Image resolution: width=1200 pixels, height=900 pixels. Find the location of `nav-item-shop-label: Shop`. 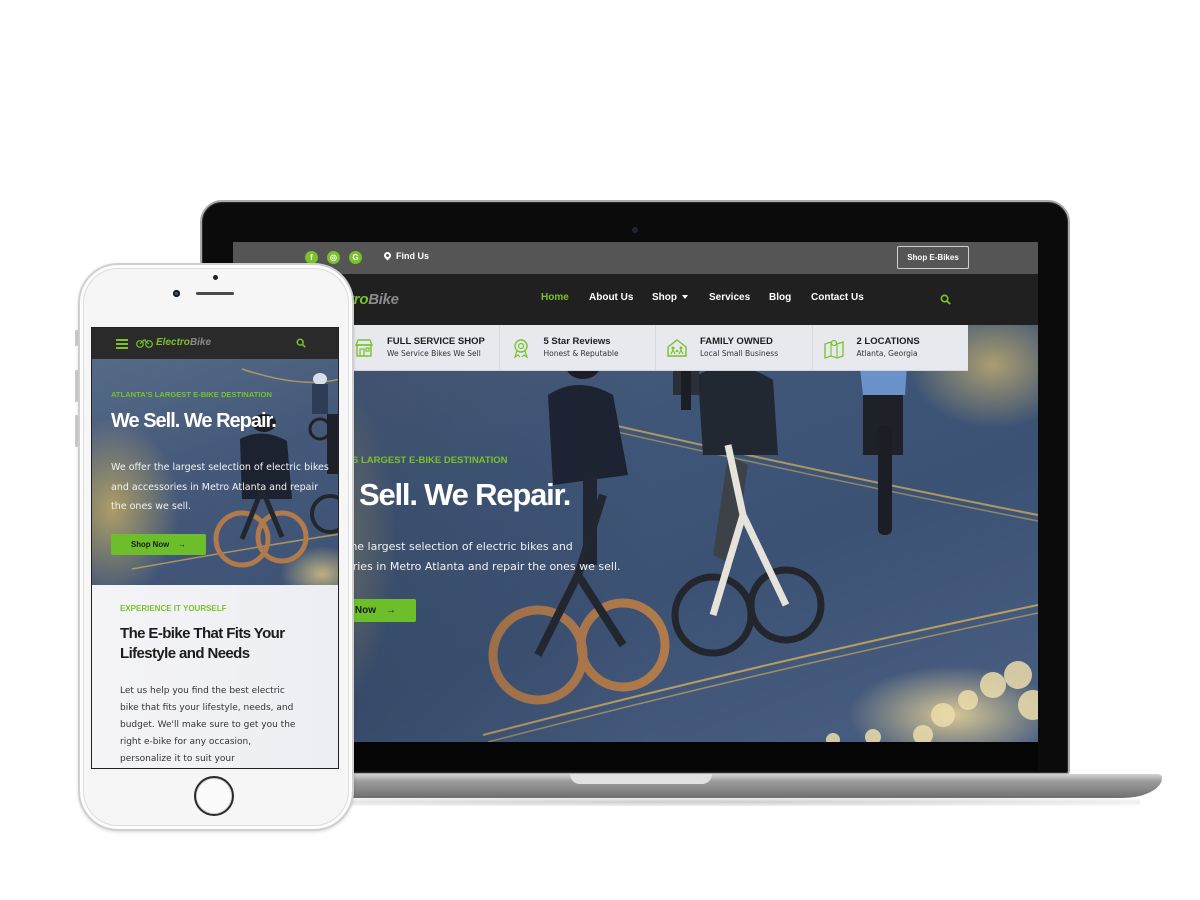

nav-item-shop-label: Shop is located at coordinates (664, 297).